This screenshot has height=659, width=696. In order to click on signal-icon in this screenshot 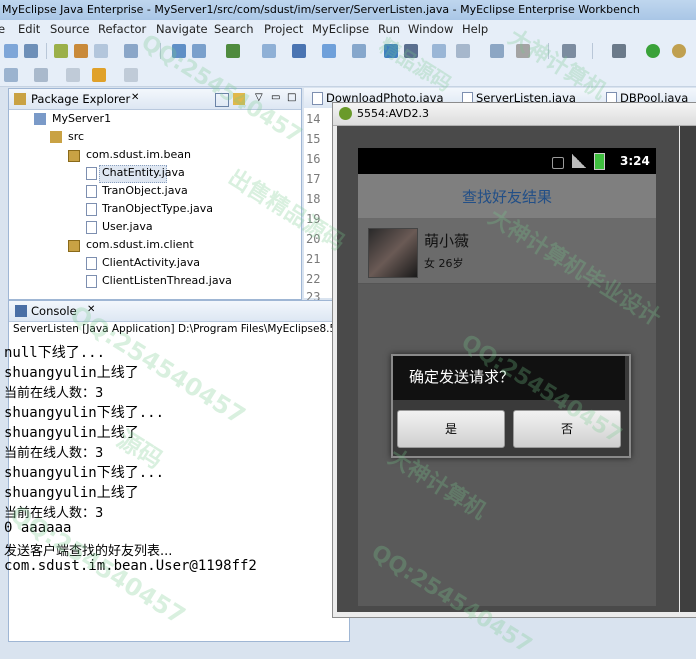, I will do `click(579, 161)`.